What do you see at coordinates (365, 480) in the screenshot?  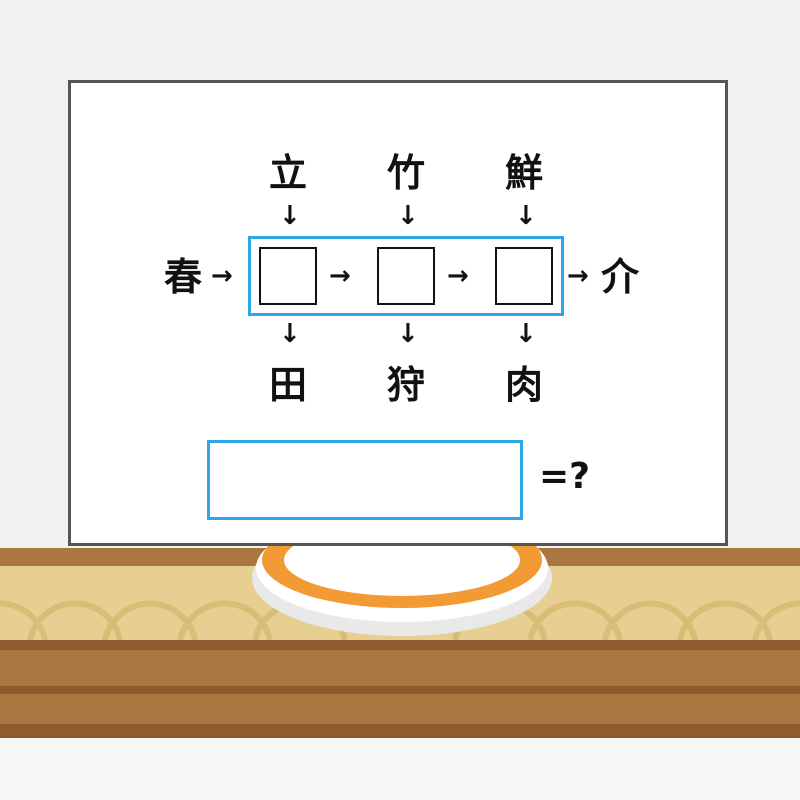 I see `answer-box` at bounding box center [365, 480].